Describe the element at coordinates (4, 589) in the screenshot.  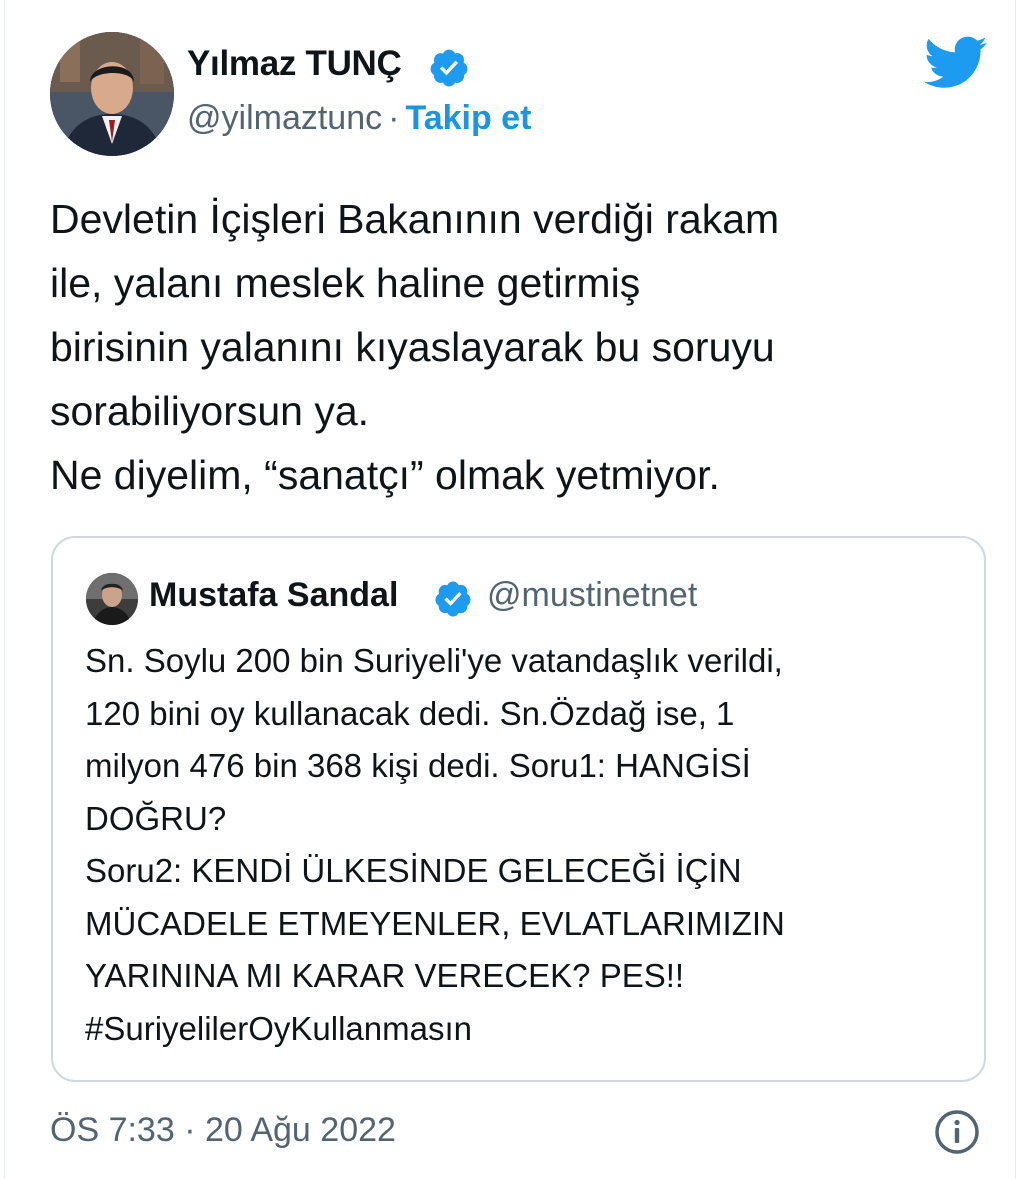
I see `card-left-edge` at that location.